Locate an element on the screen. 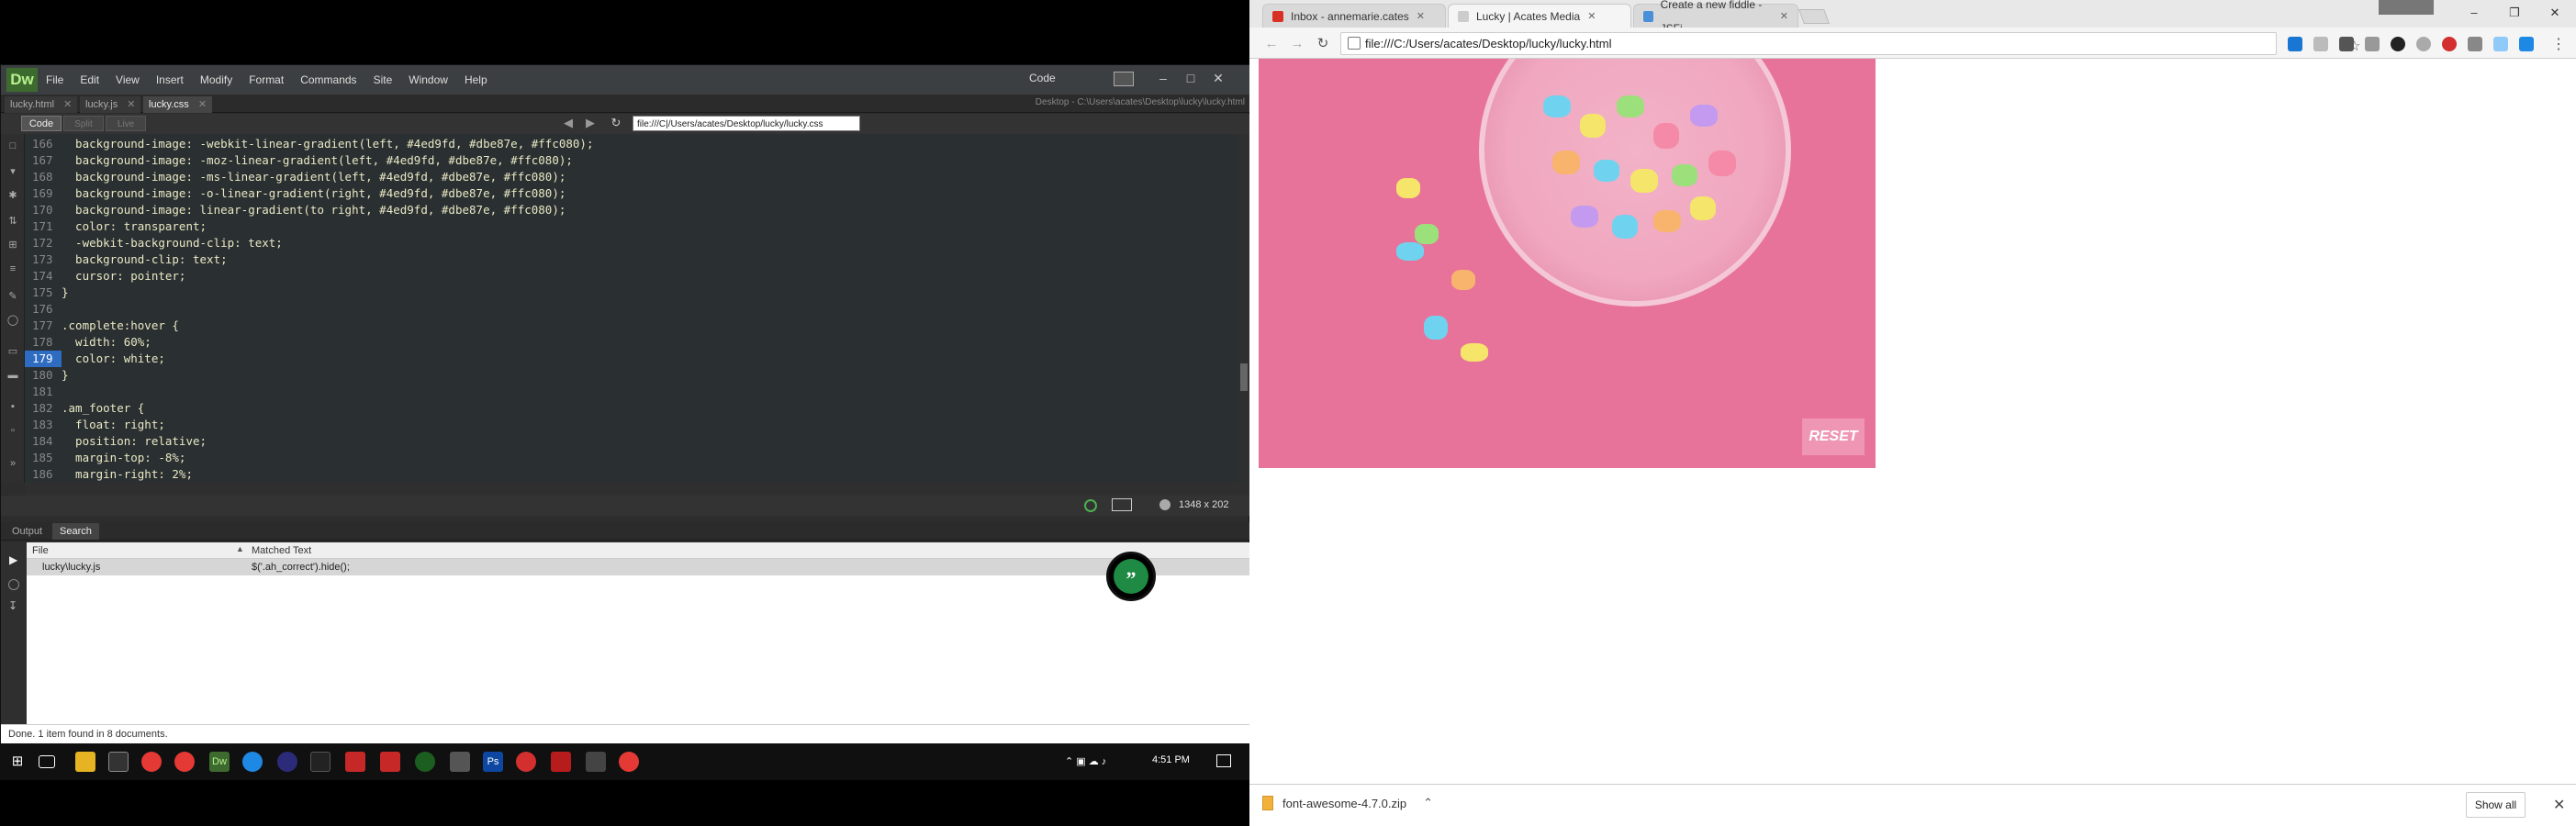 Image resolution: width=2576 pixels, height=826 pixels. photos-icon is located at coordinates (596, 762).